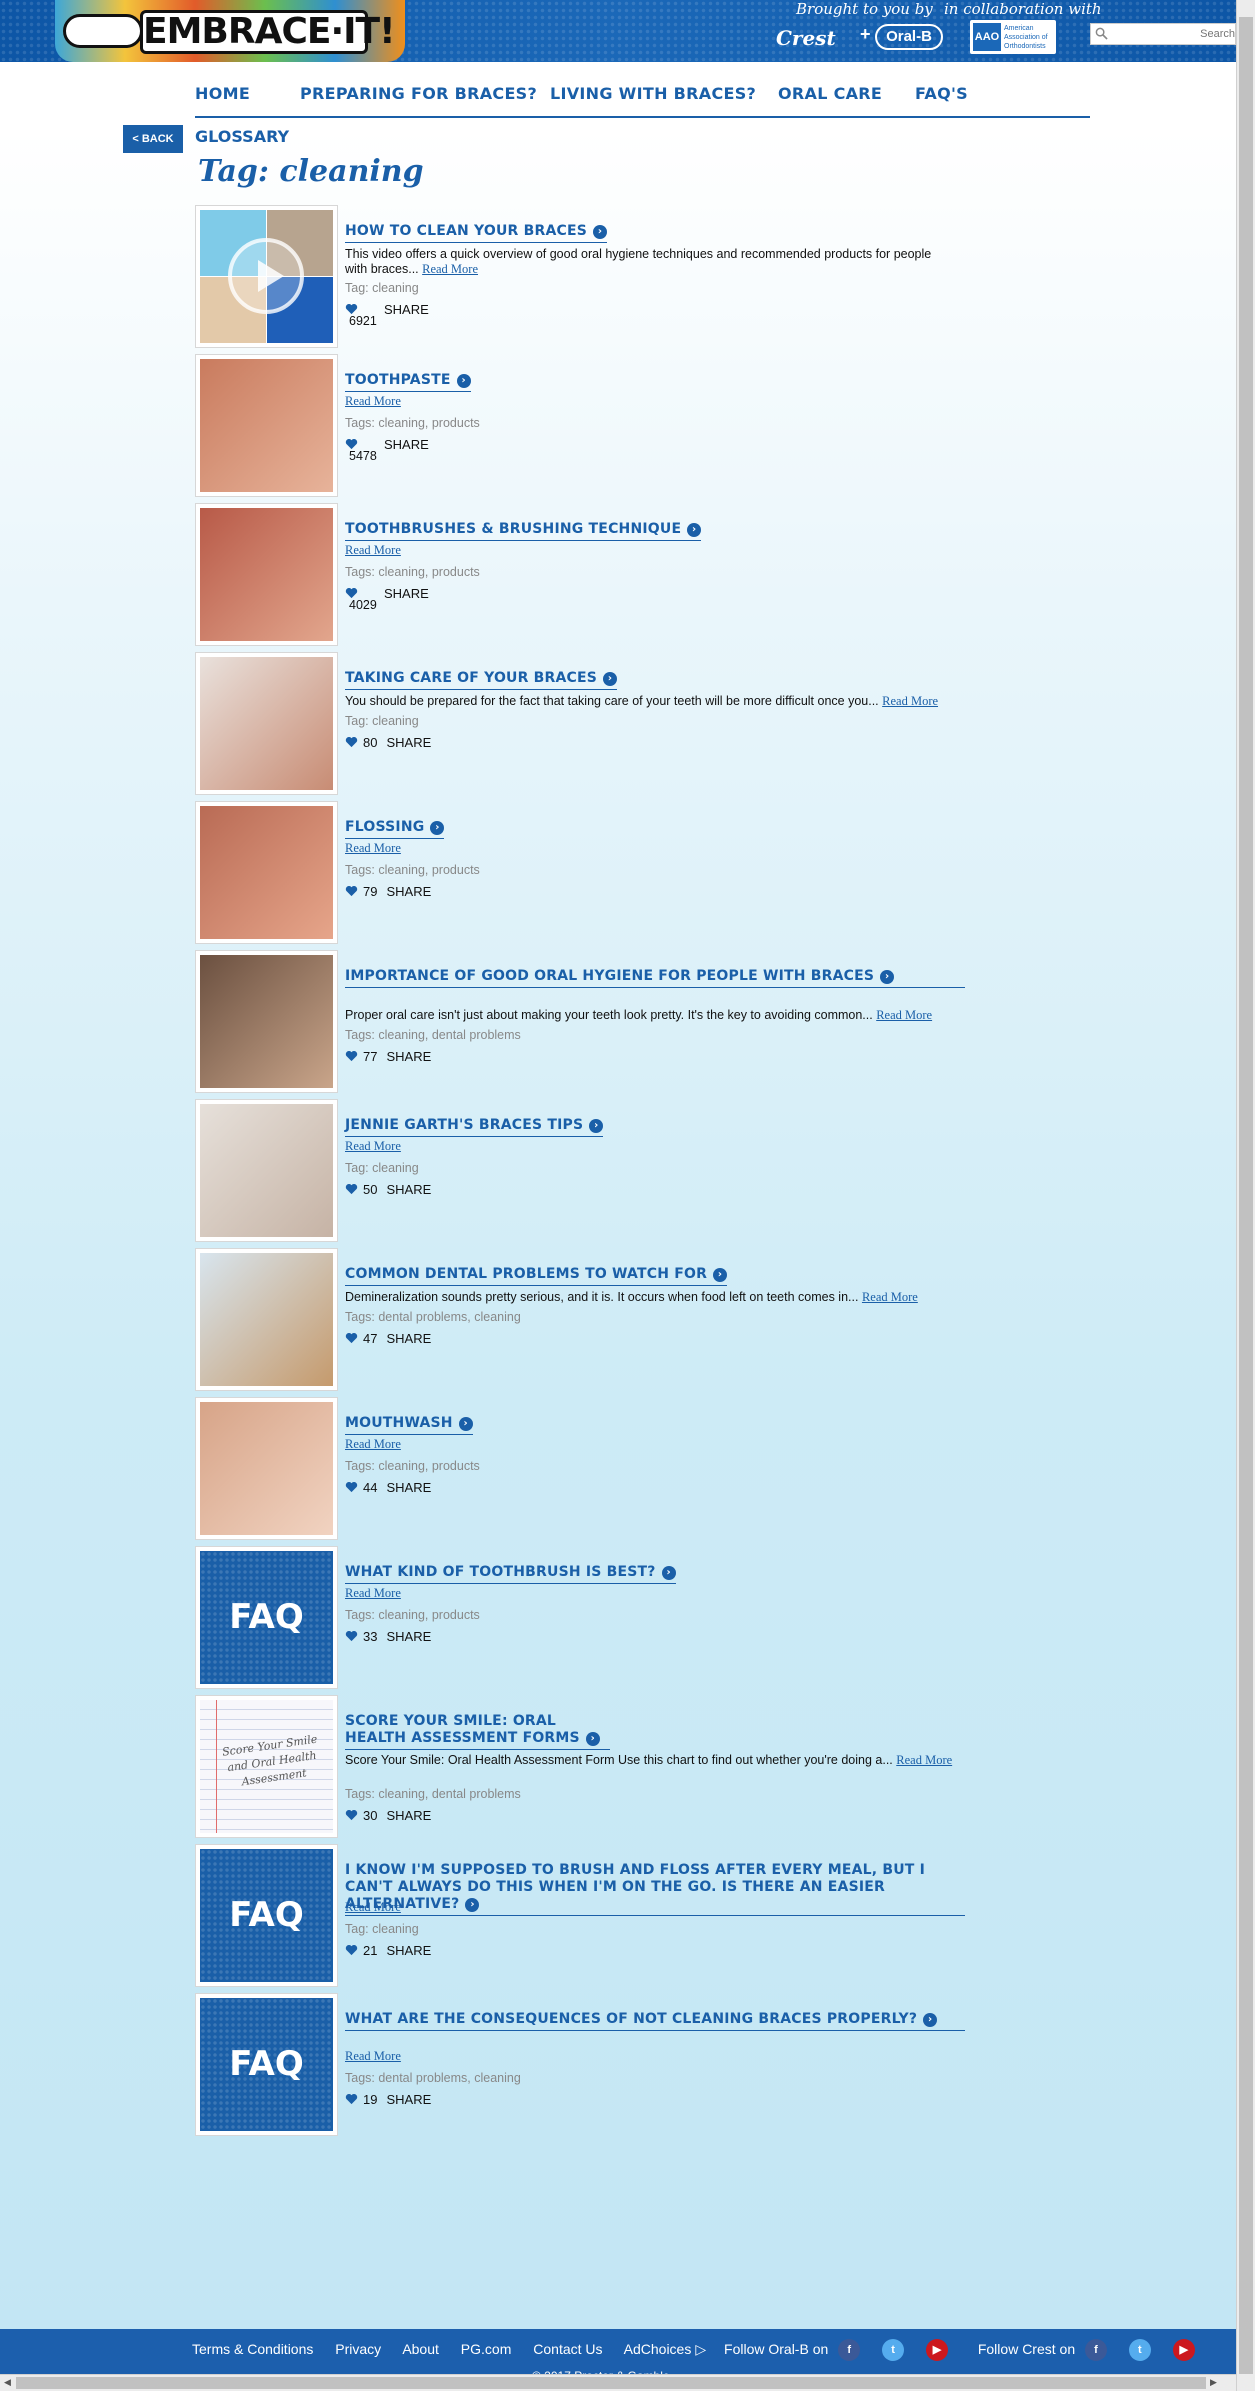 This screenshot has height=2391, width=1255. What do you see at coordinates (242, 136) in the screenshot?
I see `glossary-link: GLOSSARY` at bounding box center [242, 136].